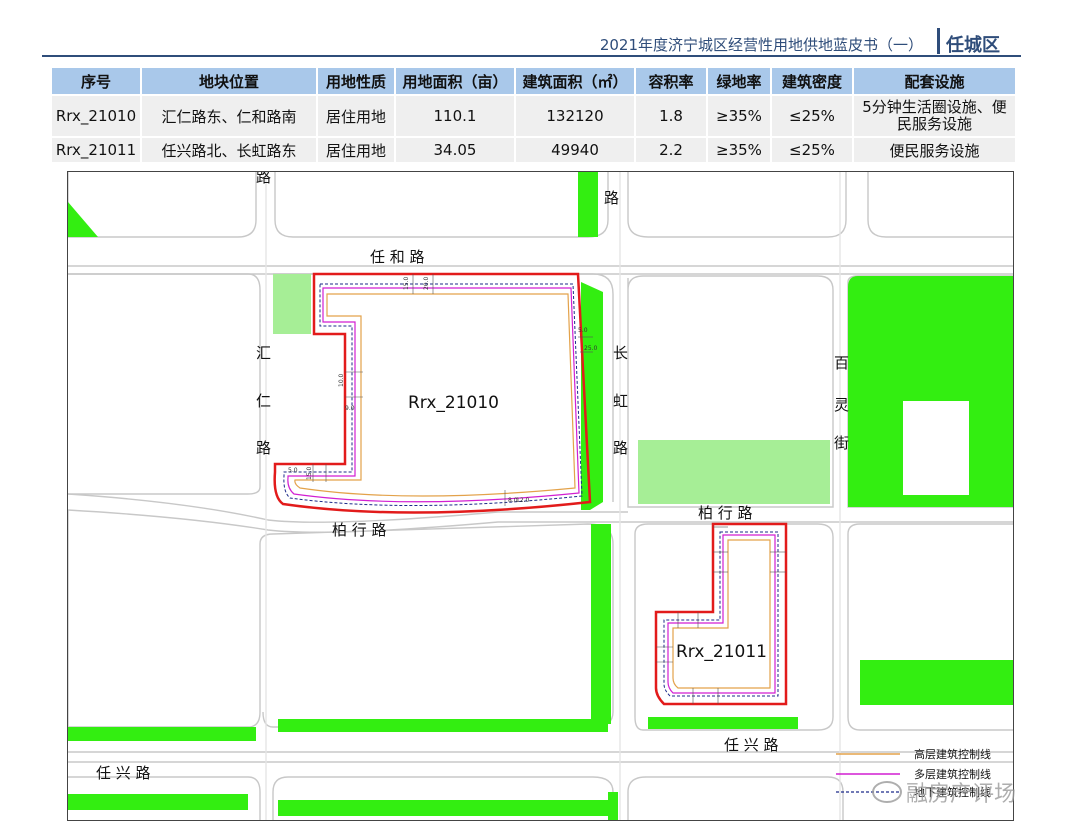  What do you see at coordinates (887, 792) in the screenshot?
I see `wechat-icon` at bounding box center [887, 792].